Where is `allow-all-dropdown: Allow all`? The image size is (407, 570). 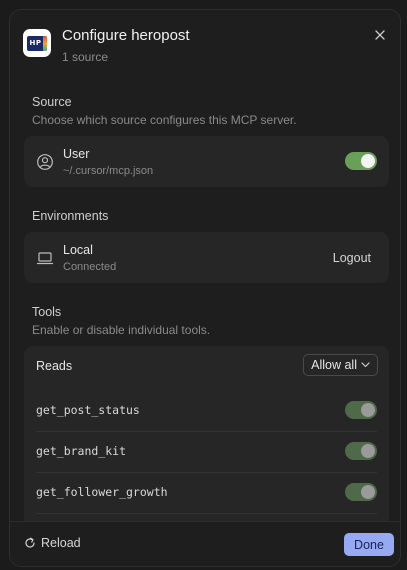
allow-all-dropdown: Allow all is located at coordinates (340, 365).